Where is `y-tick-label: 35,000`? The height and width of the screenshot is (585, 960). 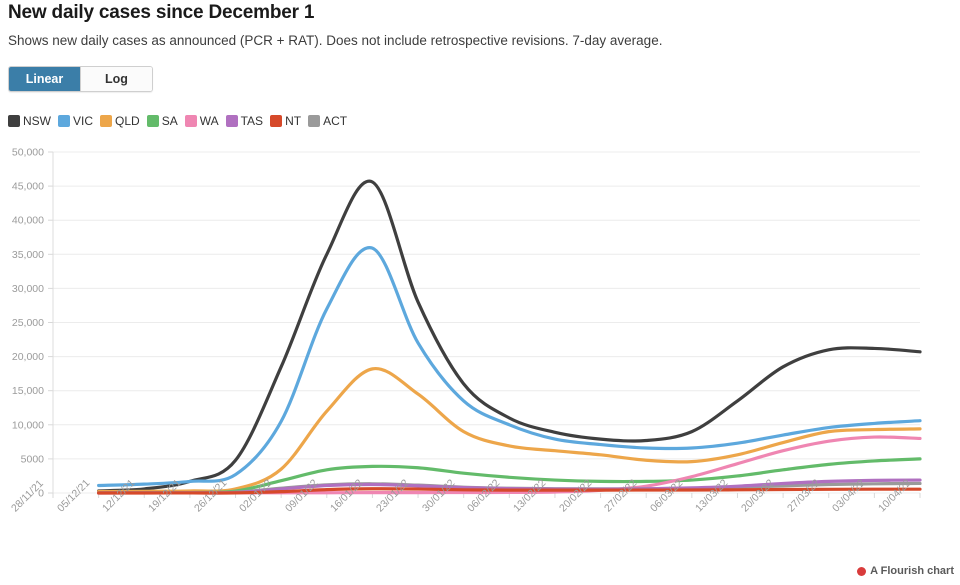
y-tick-label: 35,000 is located at coordinates (28, 255).